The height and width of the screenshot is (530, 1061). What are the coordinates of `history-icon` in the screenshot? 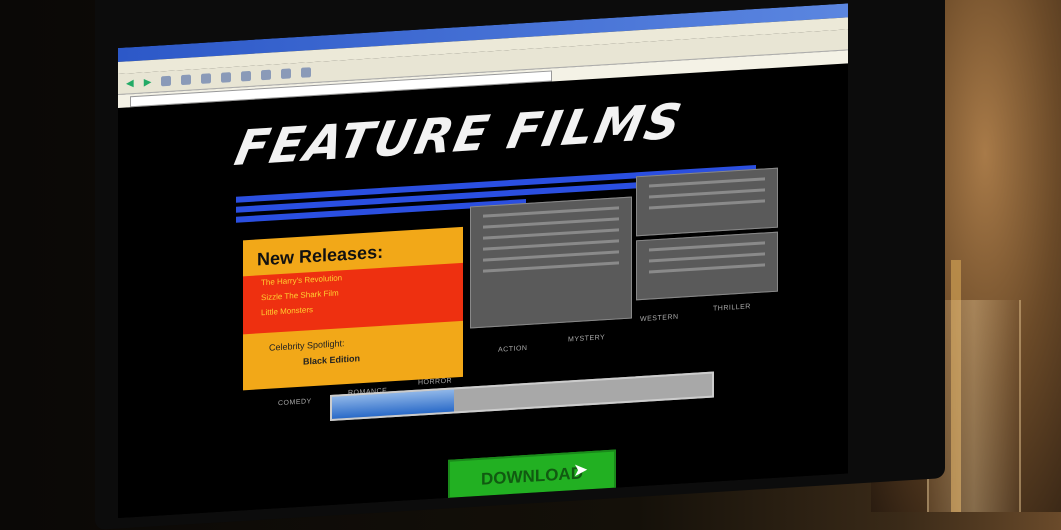 It's located at (266, 75).